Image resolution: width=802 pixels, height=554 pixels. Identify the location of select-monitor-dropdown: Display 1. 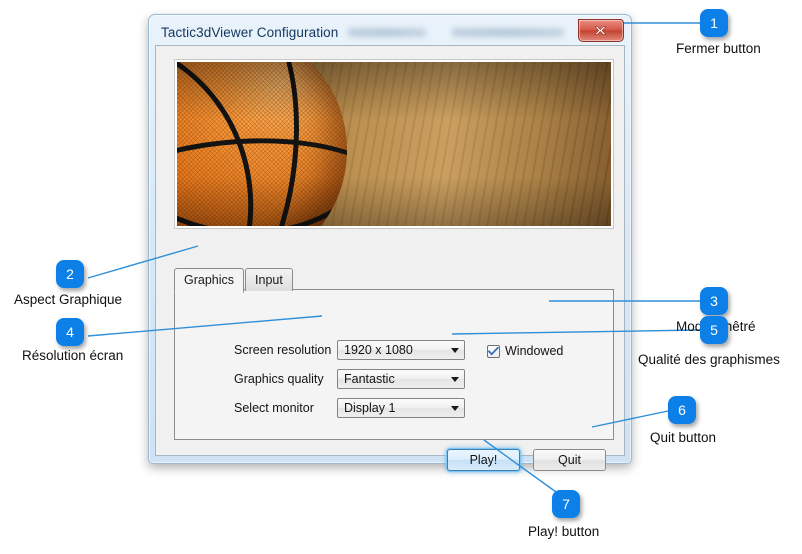
(401, 408).